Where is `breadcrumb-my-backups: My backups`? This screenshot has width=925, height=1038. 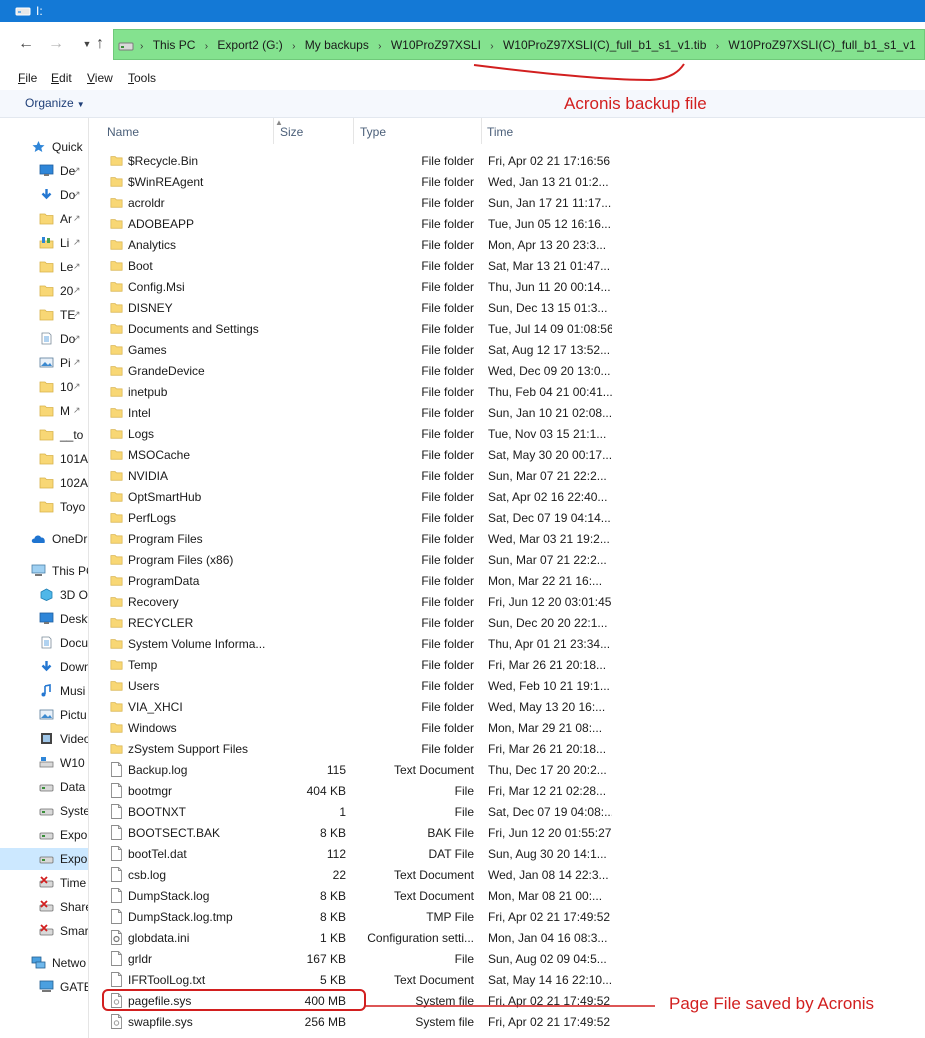
breadcrumb-my-backups: My backups is located at coordinates (337, 45).